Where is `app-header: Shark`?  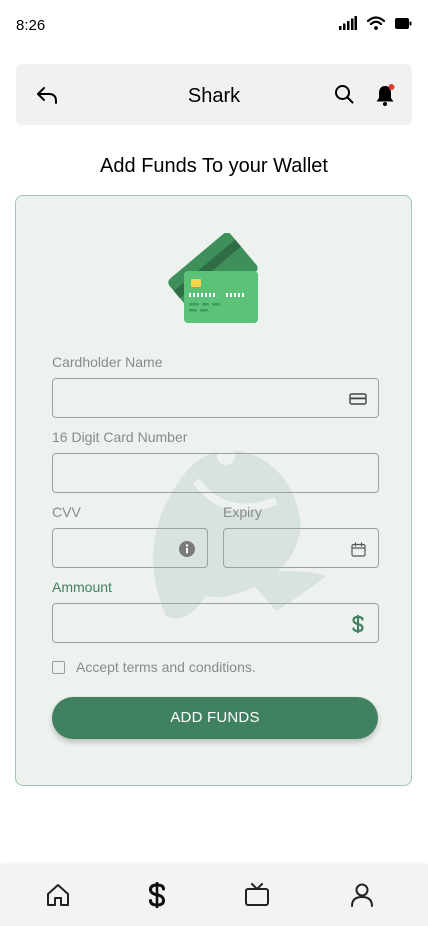
app-header: Shark is located at coordinates (214, 94).